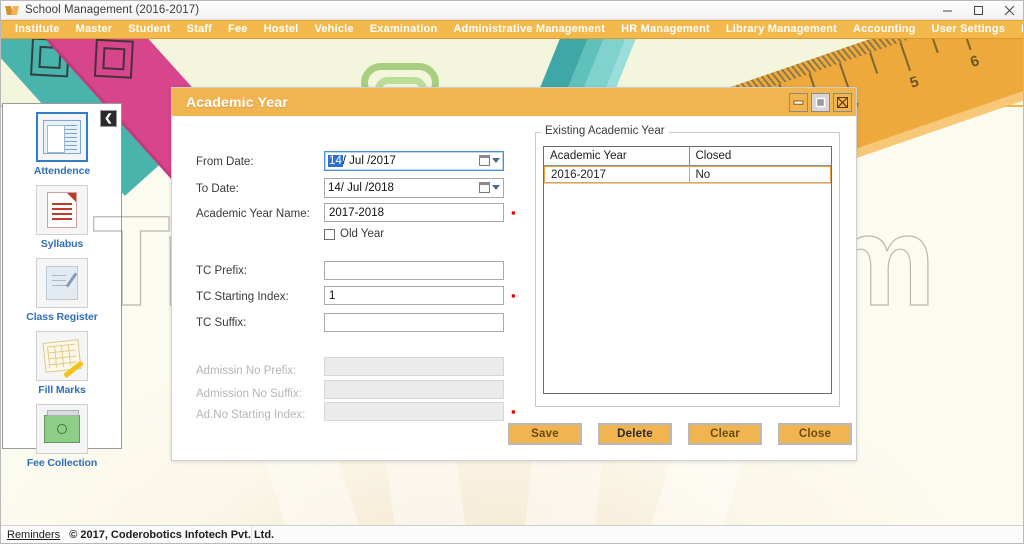 This screenshot has width=1024, height=544. What do you see at coordinates (112, 10) in the screenshot?
I see `window-title: School Management (2016-2017)` at bounding box center [112, 10].